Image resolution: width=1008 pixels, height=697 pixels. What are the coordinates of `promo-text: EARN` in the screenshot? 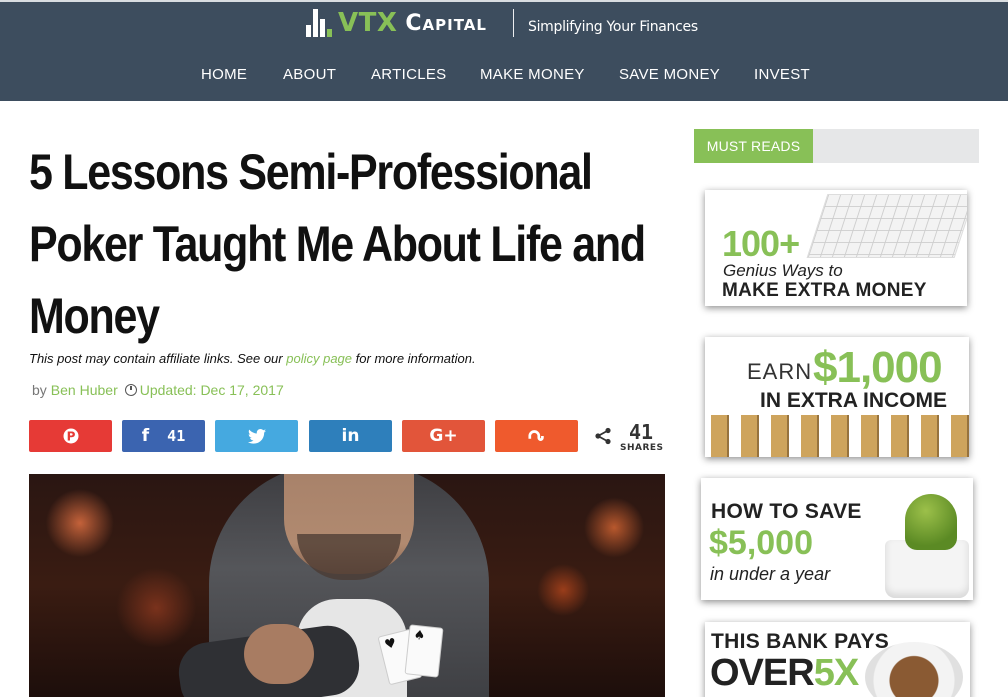 It's located at (780, 371).